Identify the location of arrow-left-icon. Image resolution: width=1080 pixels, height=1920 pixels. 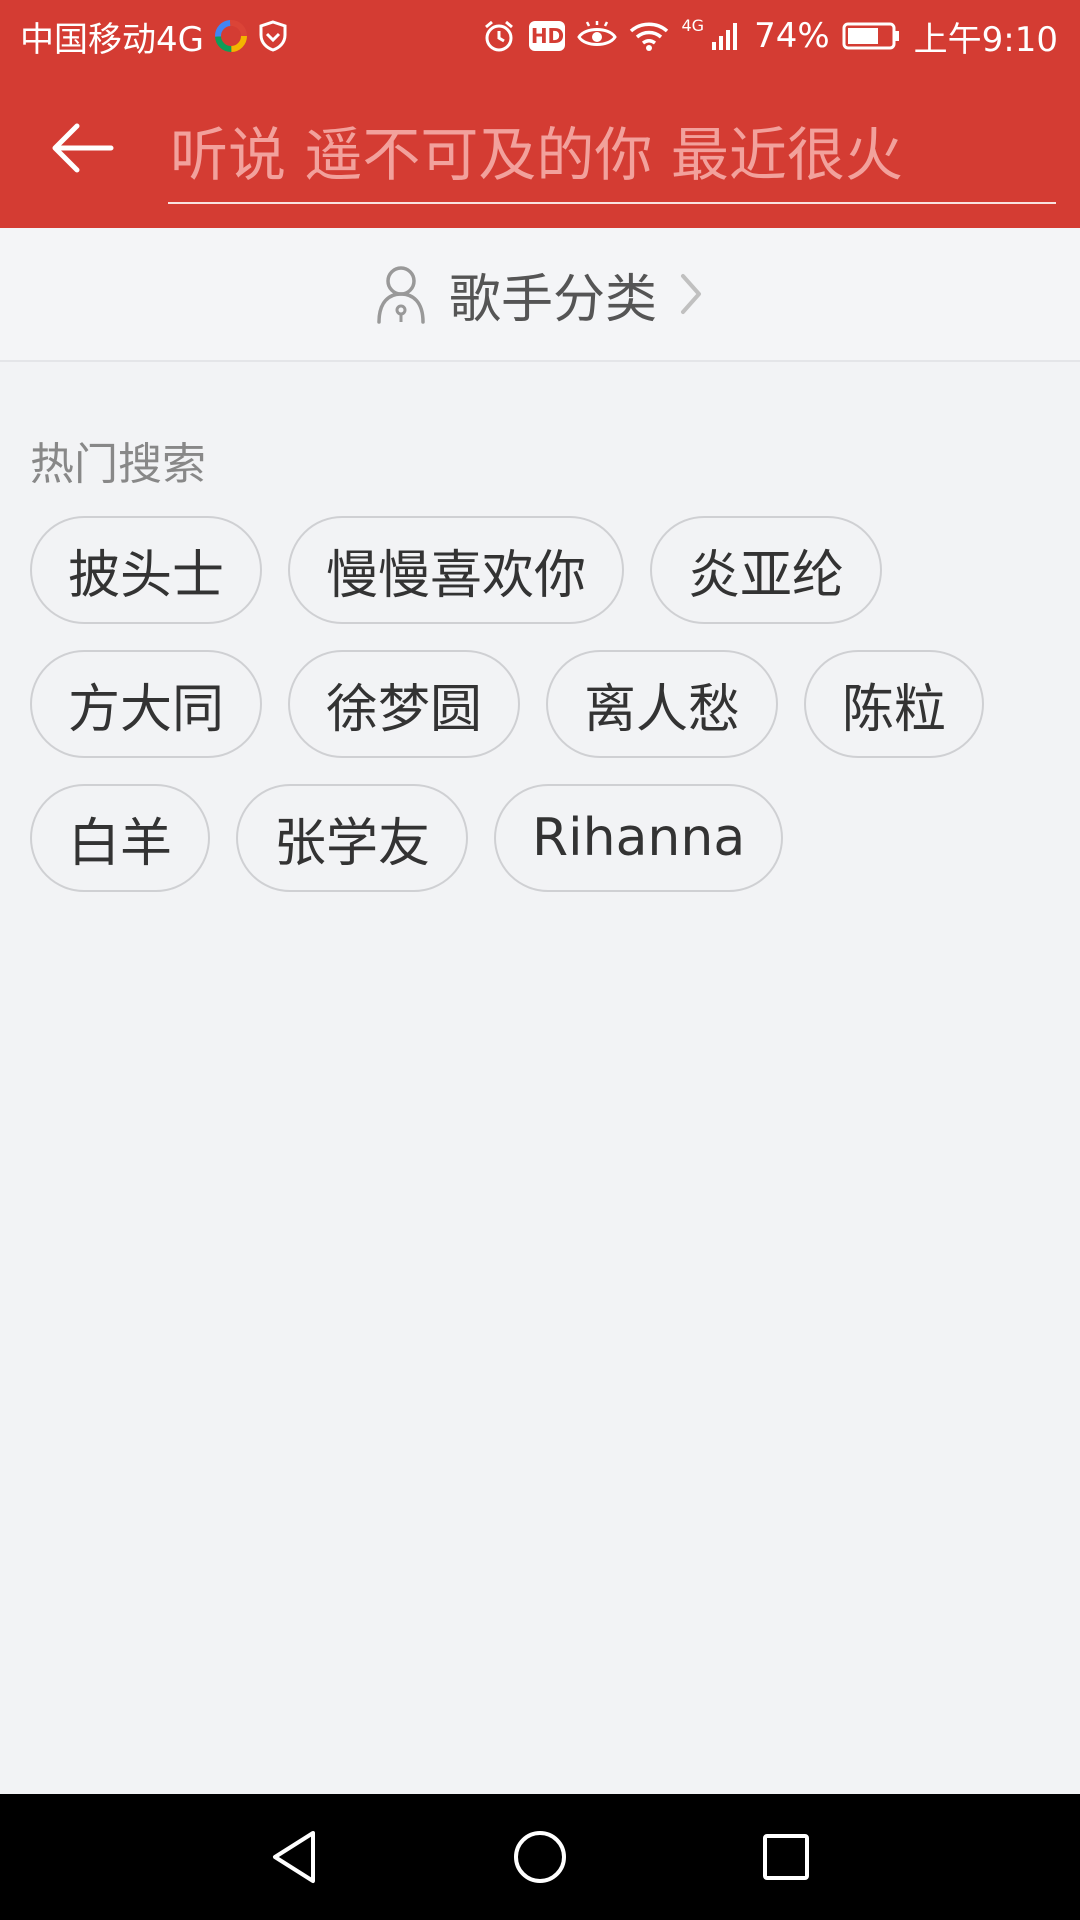
(83, 148).